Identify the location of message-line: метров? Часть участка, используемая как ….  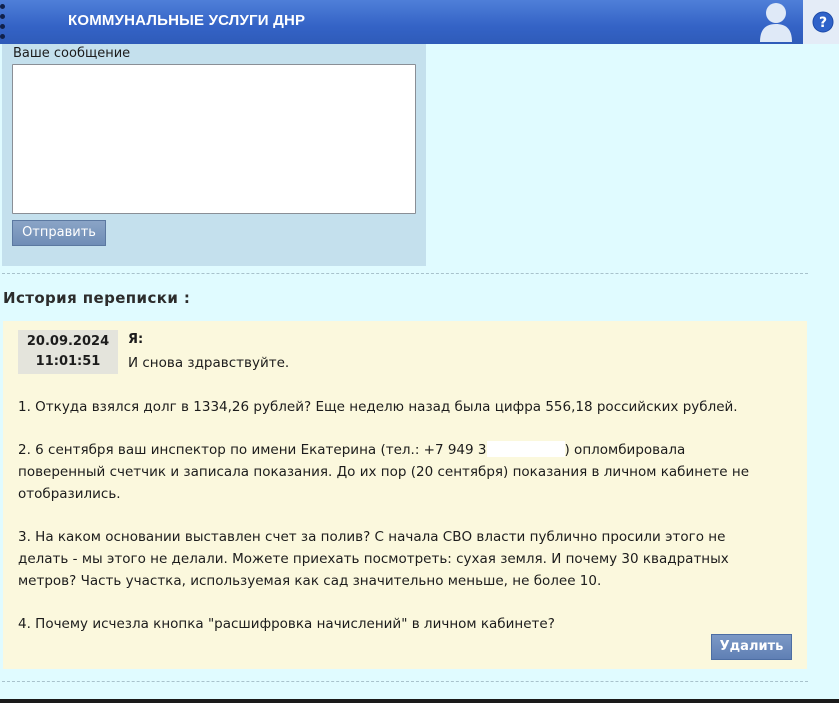
(310, 581).